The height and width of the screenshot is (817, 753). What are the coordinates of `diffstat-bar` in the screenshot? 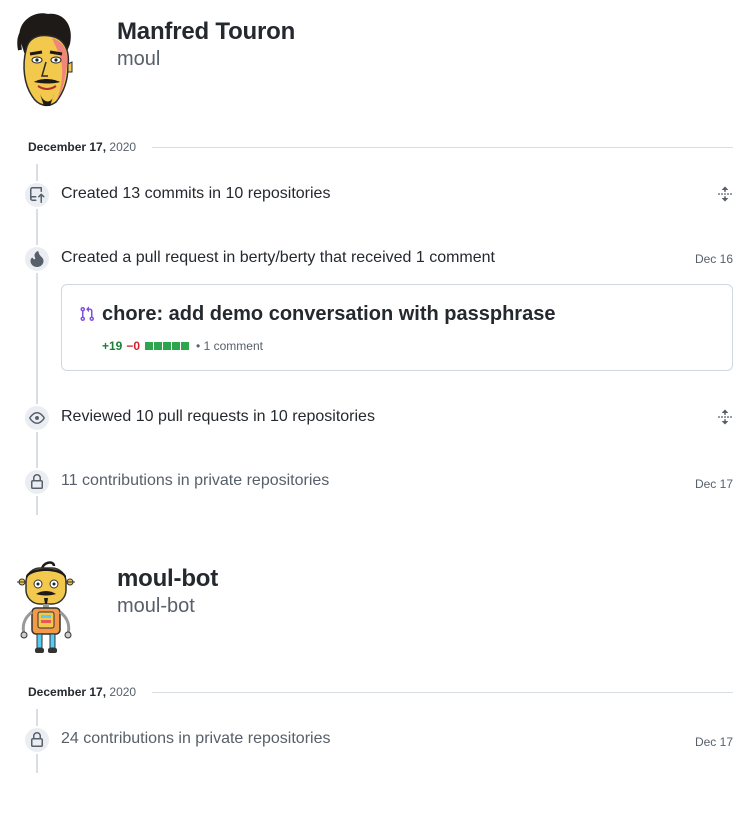 It's located at (167, 346).